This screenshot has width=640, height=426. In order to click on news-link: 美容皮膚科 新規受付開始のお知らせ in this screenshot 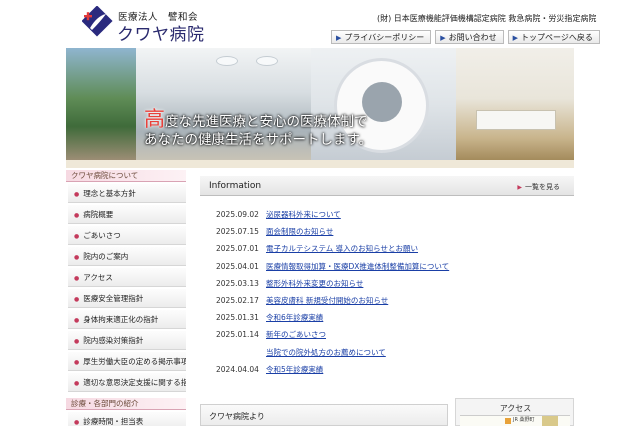, I will do `click(327, 300)`.